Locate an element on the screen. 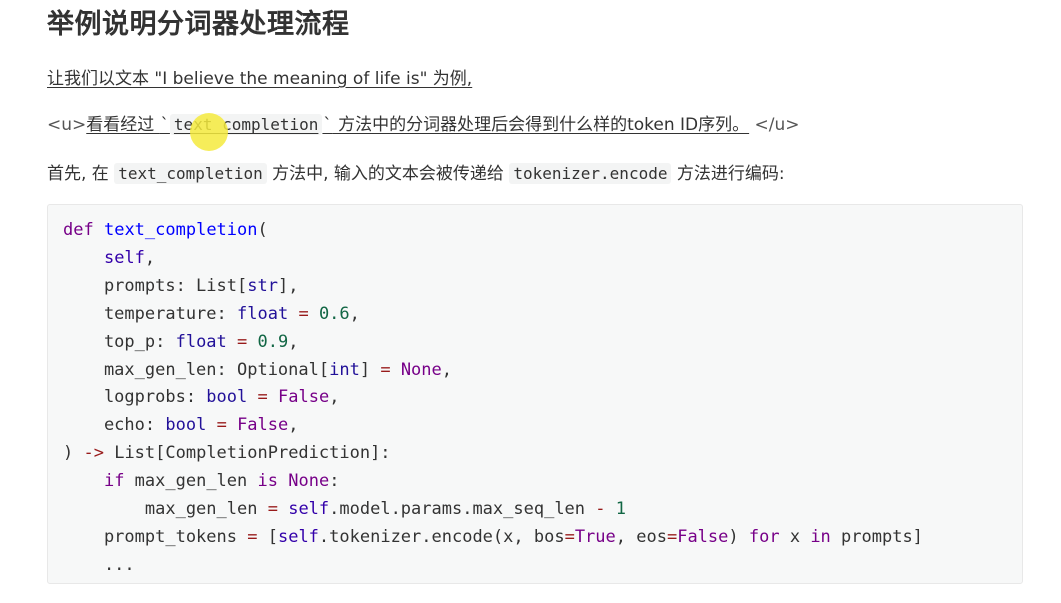 This screenshot has width=1061, height=603. code-line: self, is located at coordinates (129, 257).